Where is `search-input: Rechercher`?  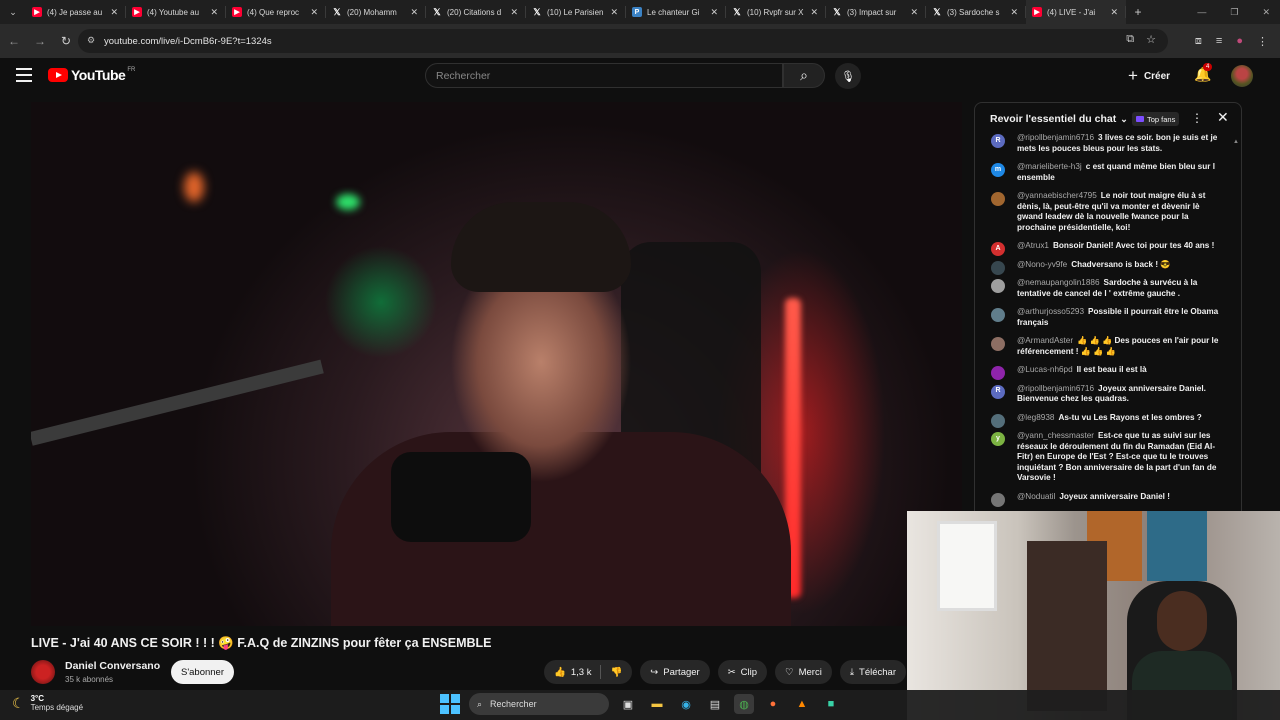 search-input: Rechercher is located at coordinates (604, 75).